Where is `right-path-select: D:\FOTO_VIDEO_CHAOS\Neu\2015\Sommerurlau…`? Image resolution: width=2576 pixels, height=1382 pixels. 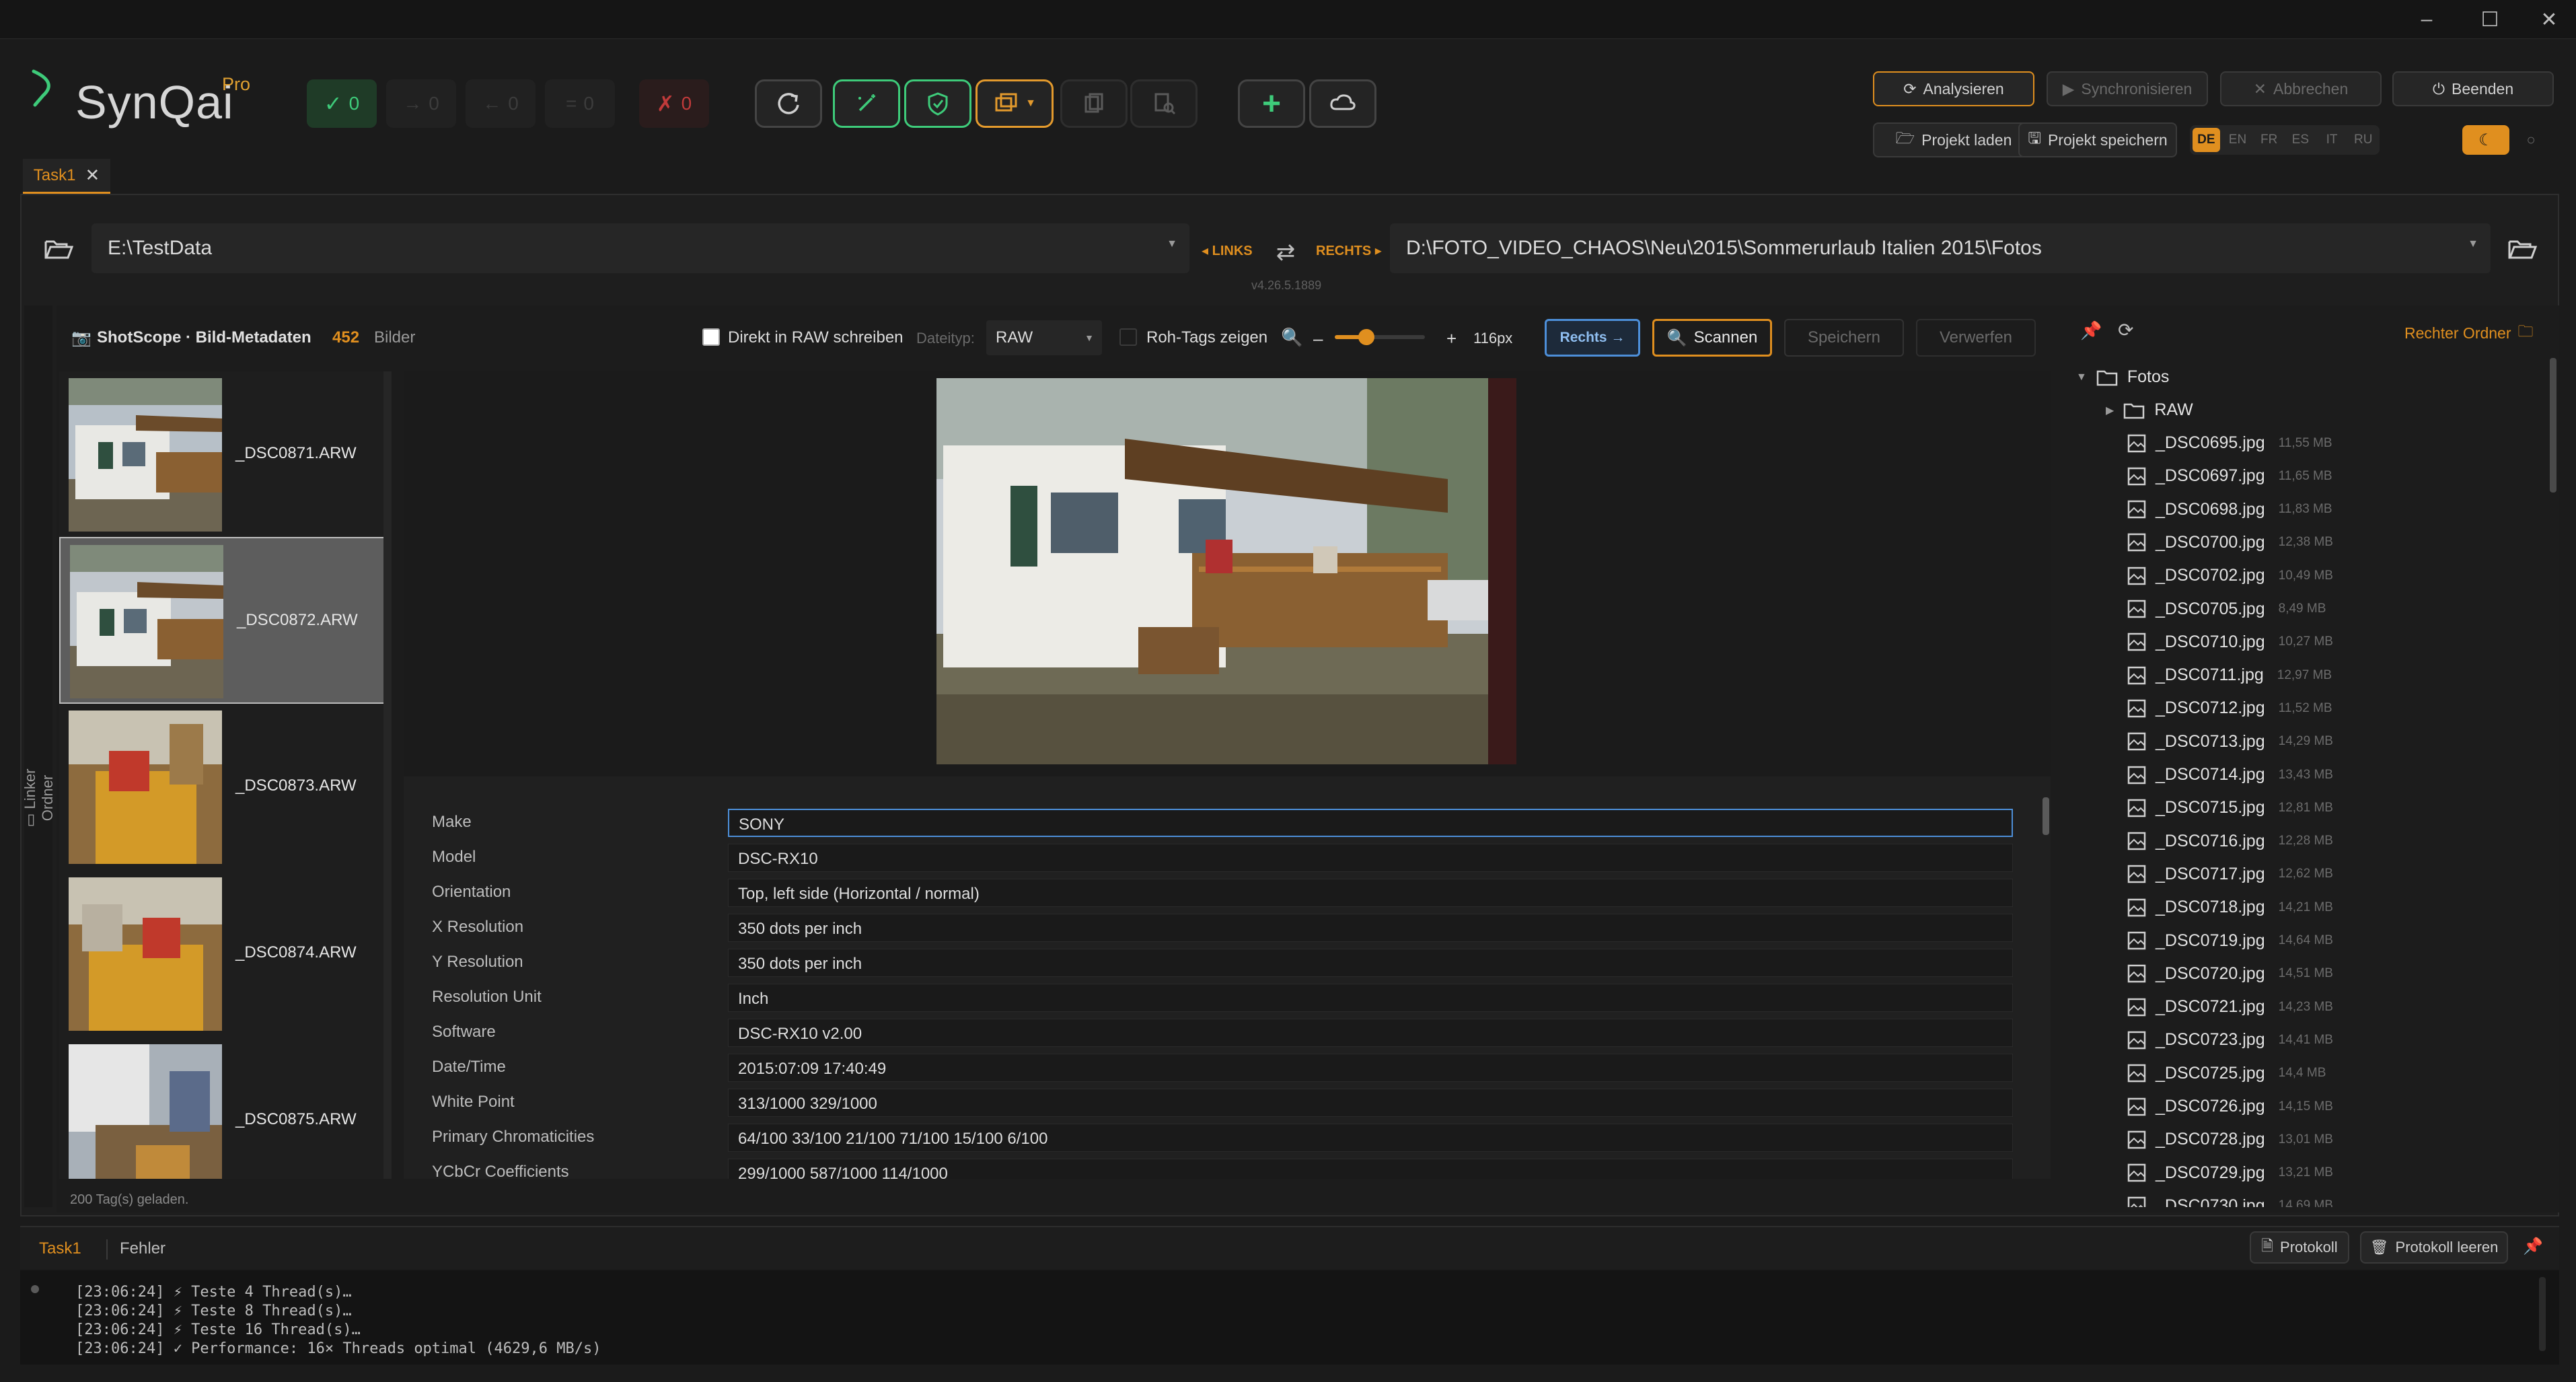
right-path-select: D:\FOTO_VIDEO_CHAOS\Neu\2015\Sommerurlau… is located at coordinates (1940, 248).